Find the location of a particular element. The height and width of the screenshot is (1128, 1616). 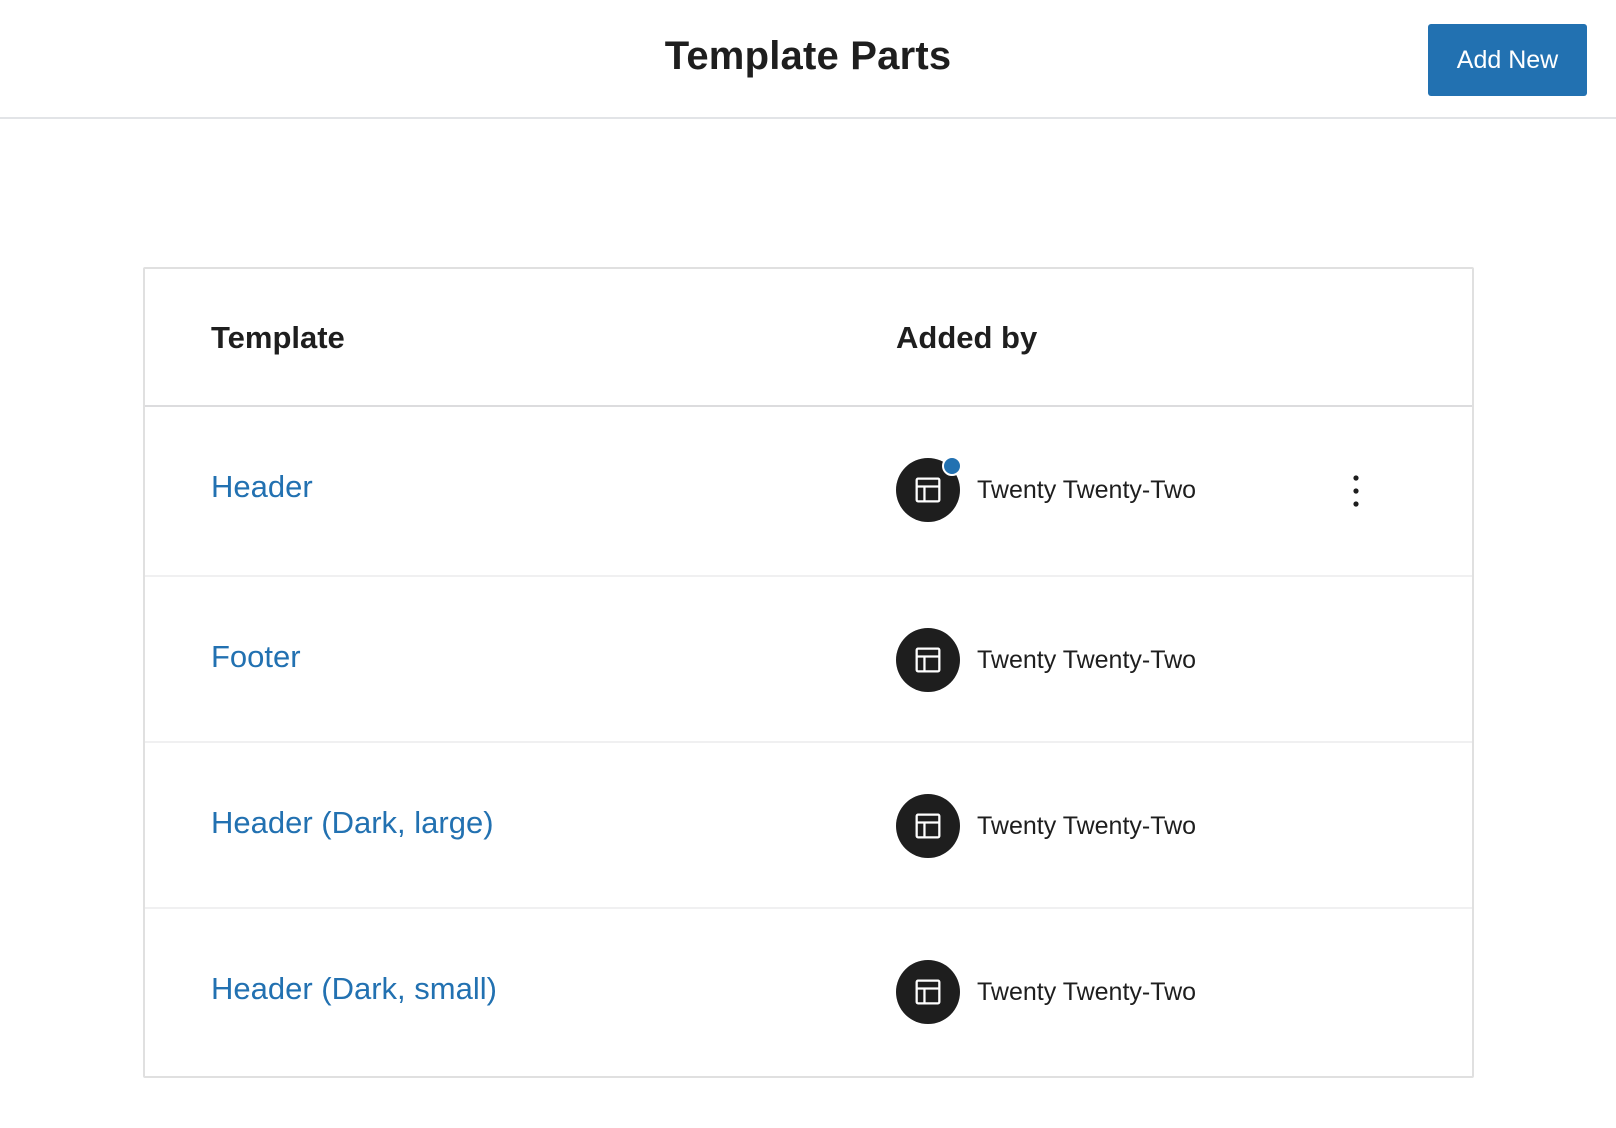

row-actions-button is located at coordinates (1356, 491).